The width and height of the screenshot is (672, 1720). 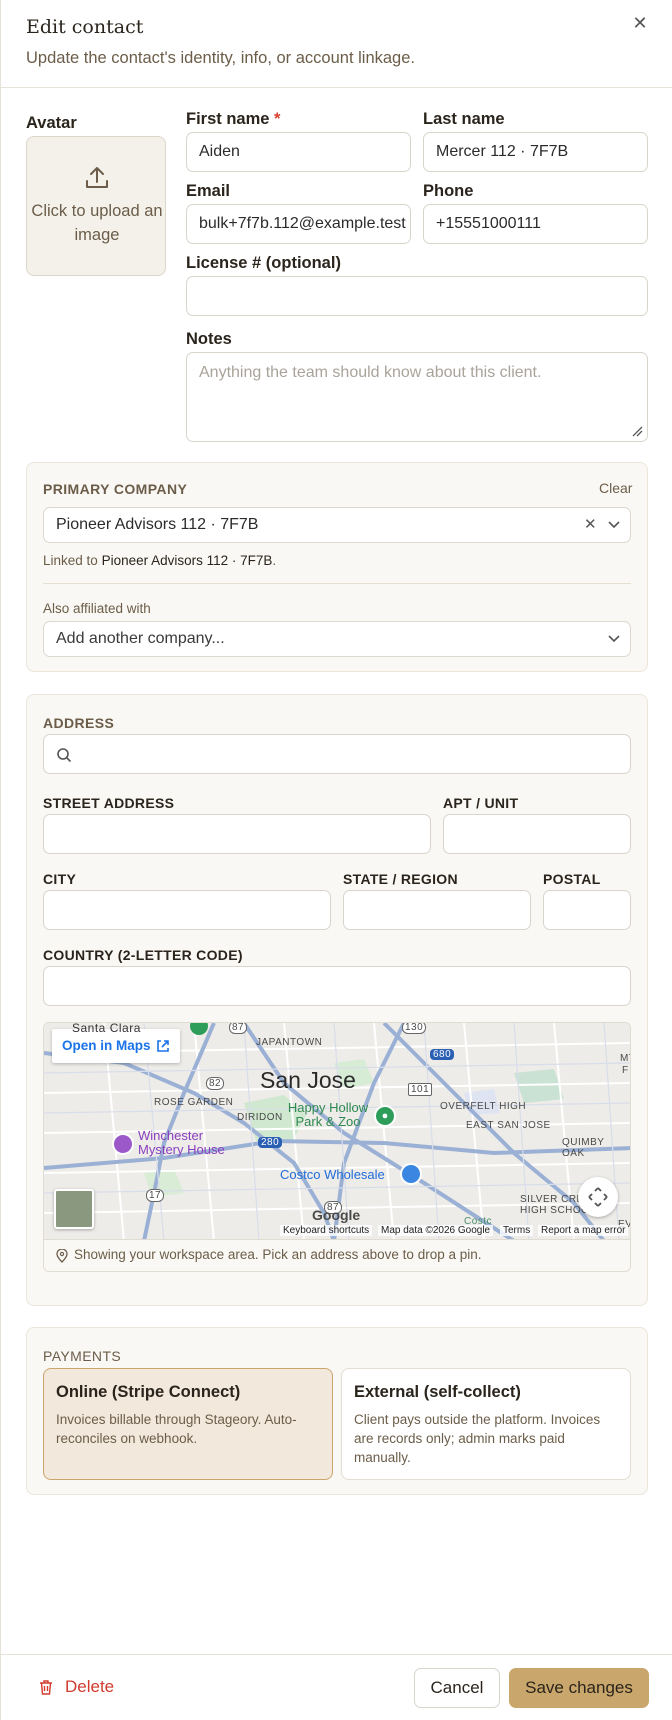 I want to click on zoo-pin-icon: ●, so click(x=385, y=1116).